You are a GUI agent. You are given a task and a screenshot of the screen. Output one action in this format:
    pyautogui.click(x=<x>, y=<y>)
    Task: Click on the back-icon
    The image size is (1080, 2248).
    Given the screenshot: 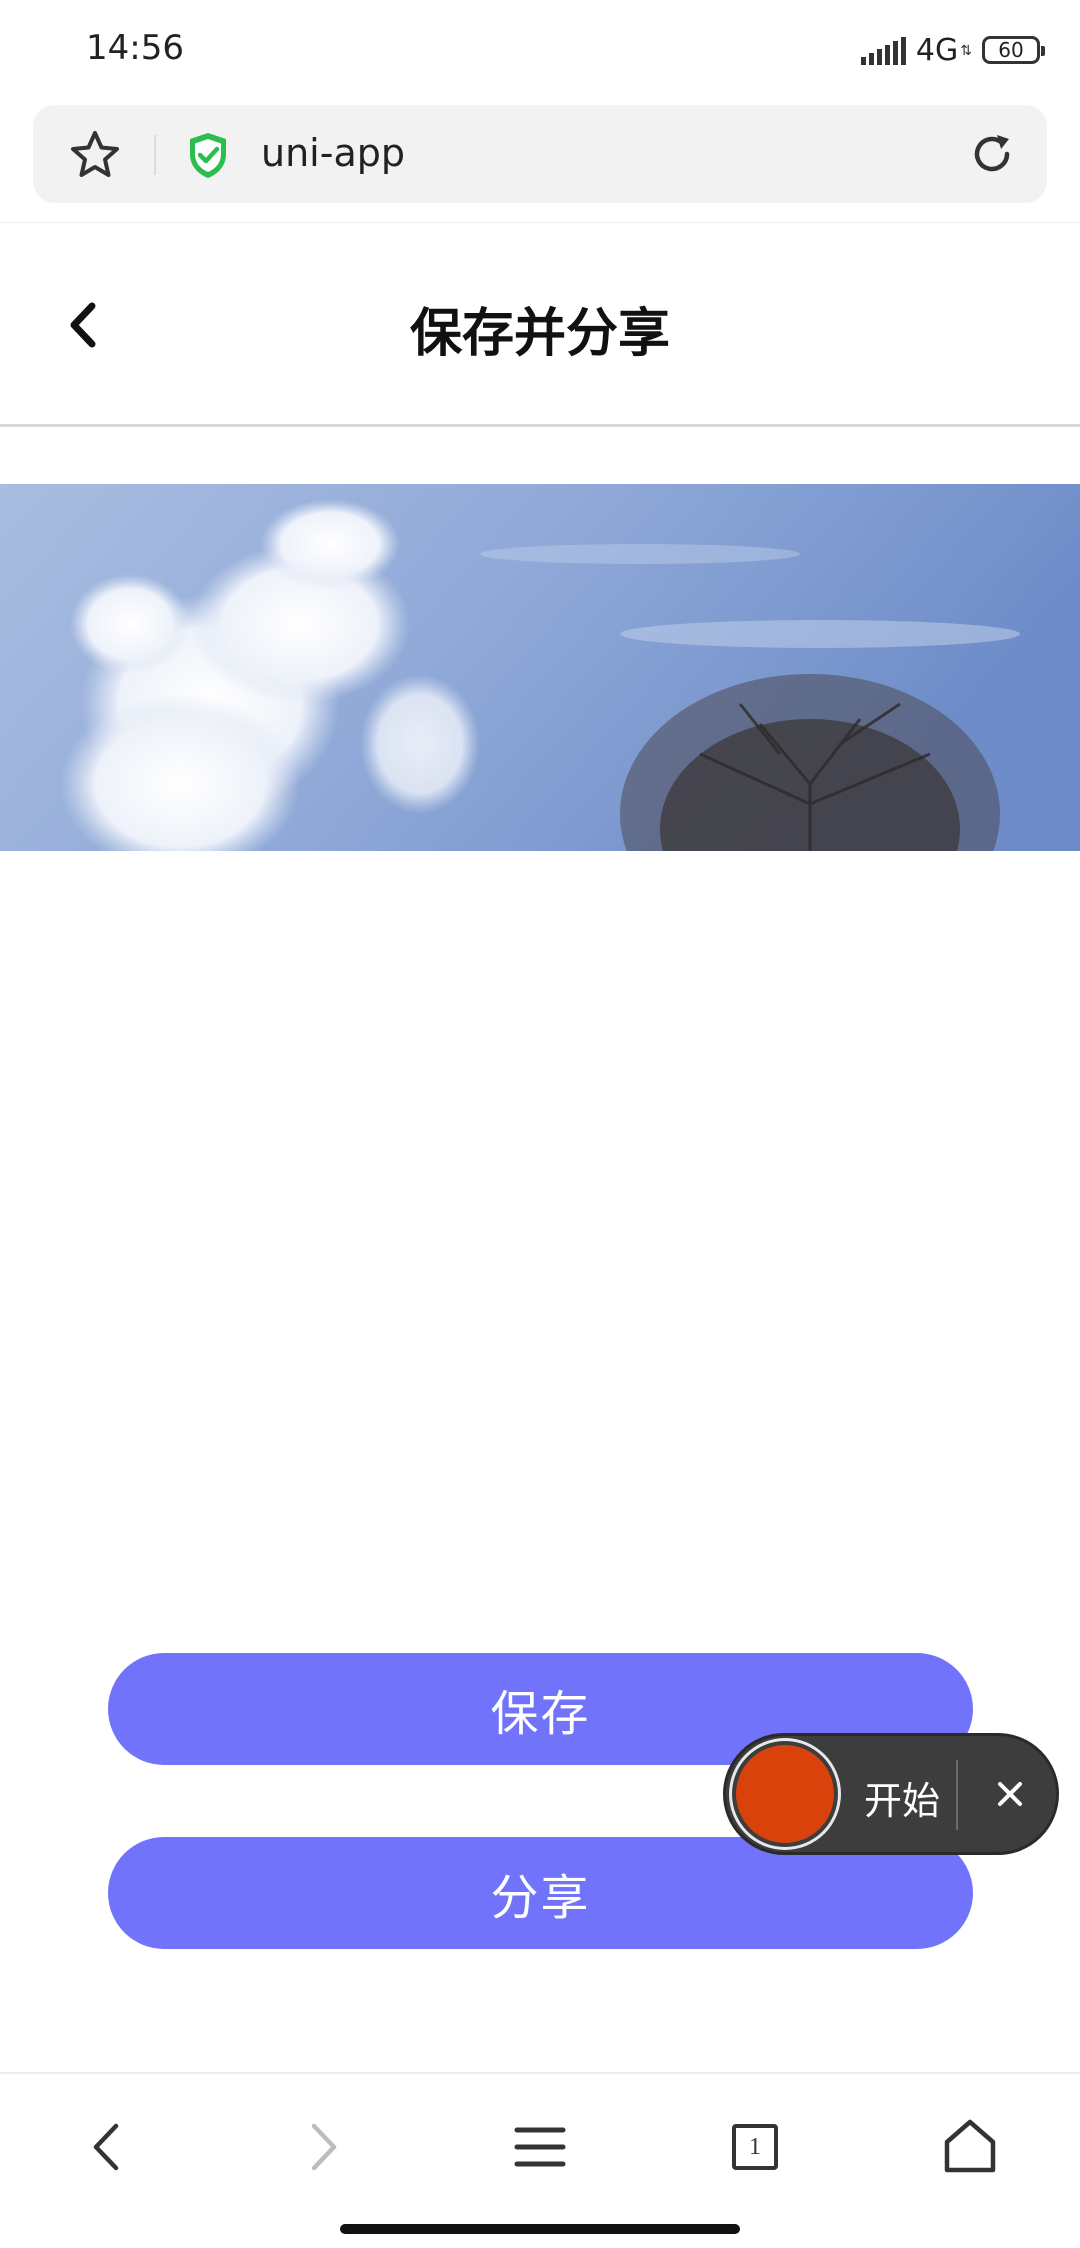 What is the action you would take?
    pyautogui.click(x=107, y=2147)
    